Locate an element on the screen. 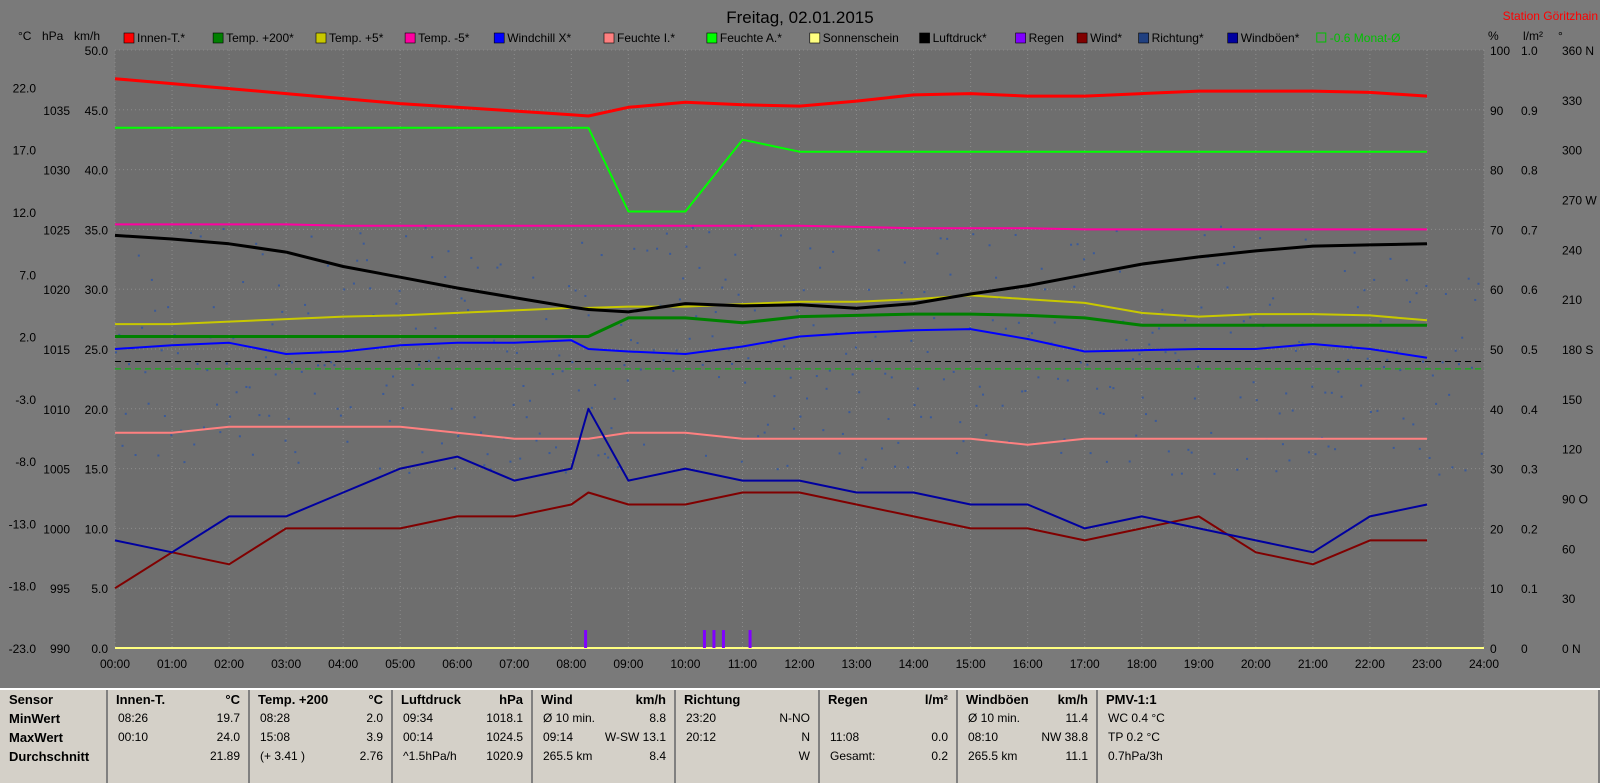 The image size is (1600, 783). time-tick-label: 13:00 is located at coordinates (857, 664).